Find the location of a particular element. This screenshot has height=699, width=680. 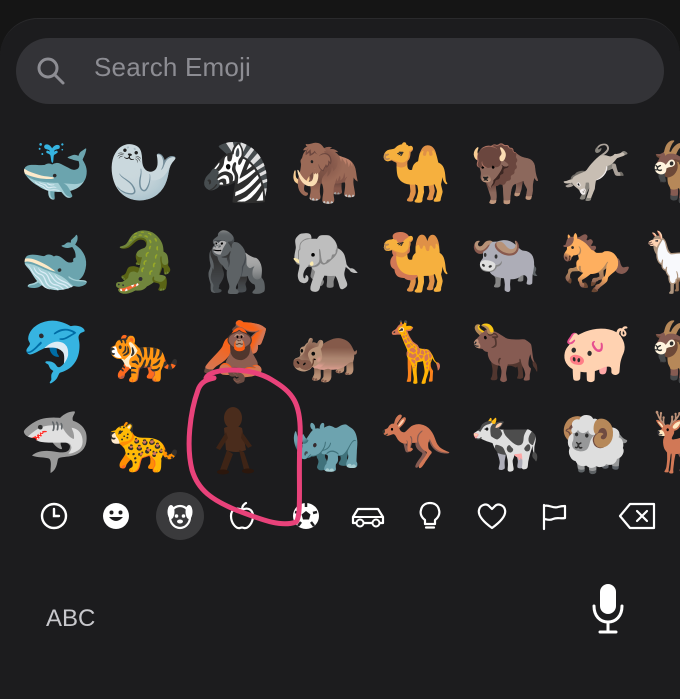

emoji-cell: 🦌 is located at coordinates (661, 442).